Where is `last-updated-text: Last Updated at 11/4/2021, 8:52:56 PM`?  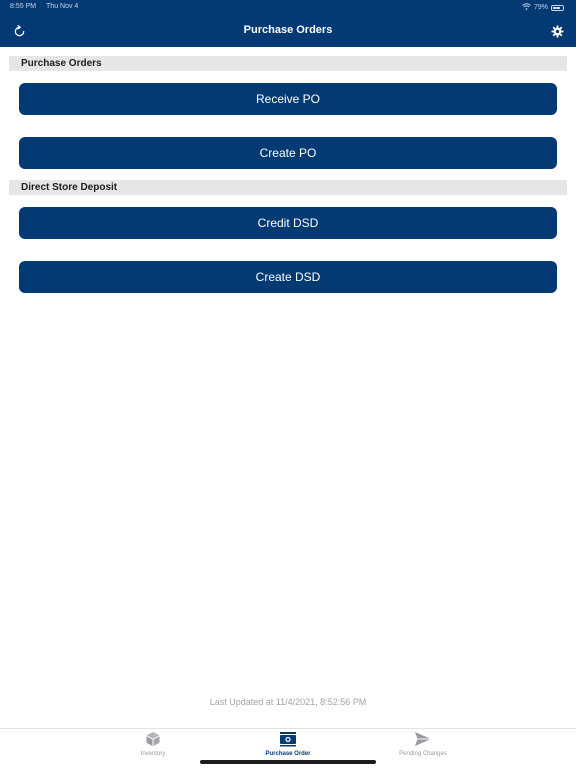
last-updated-text: Last Updated at 11/4/2021, 8:52:56 PM is located at coordinates (288, 702).